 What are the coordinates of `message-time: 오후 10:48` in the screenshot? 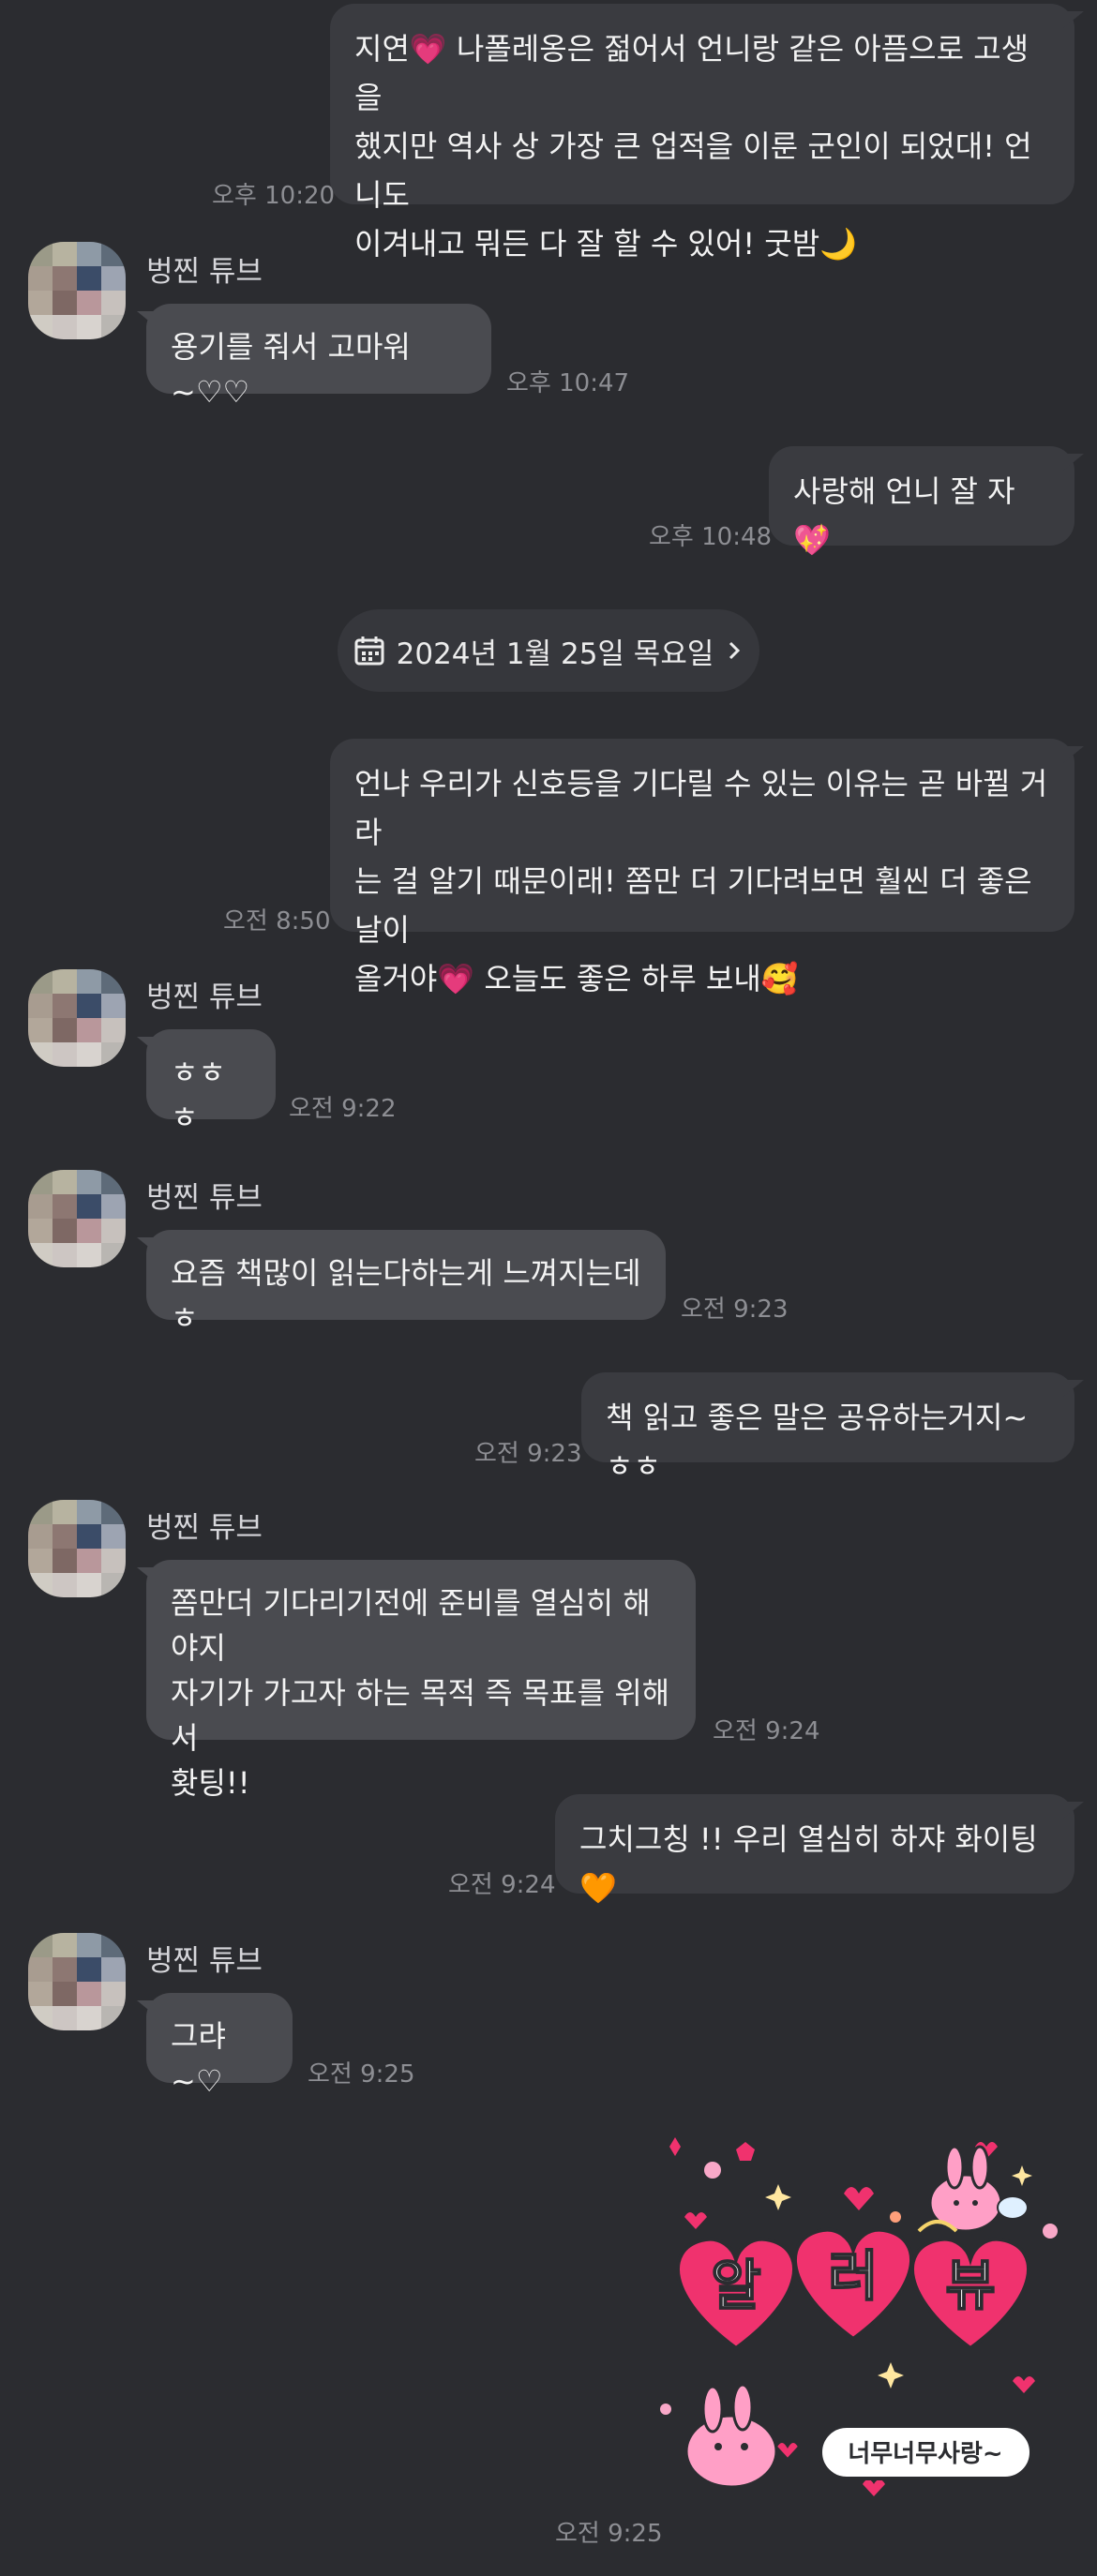 It's located at (711, 537).